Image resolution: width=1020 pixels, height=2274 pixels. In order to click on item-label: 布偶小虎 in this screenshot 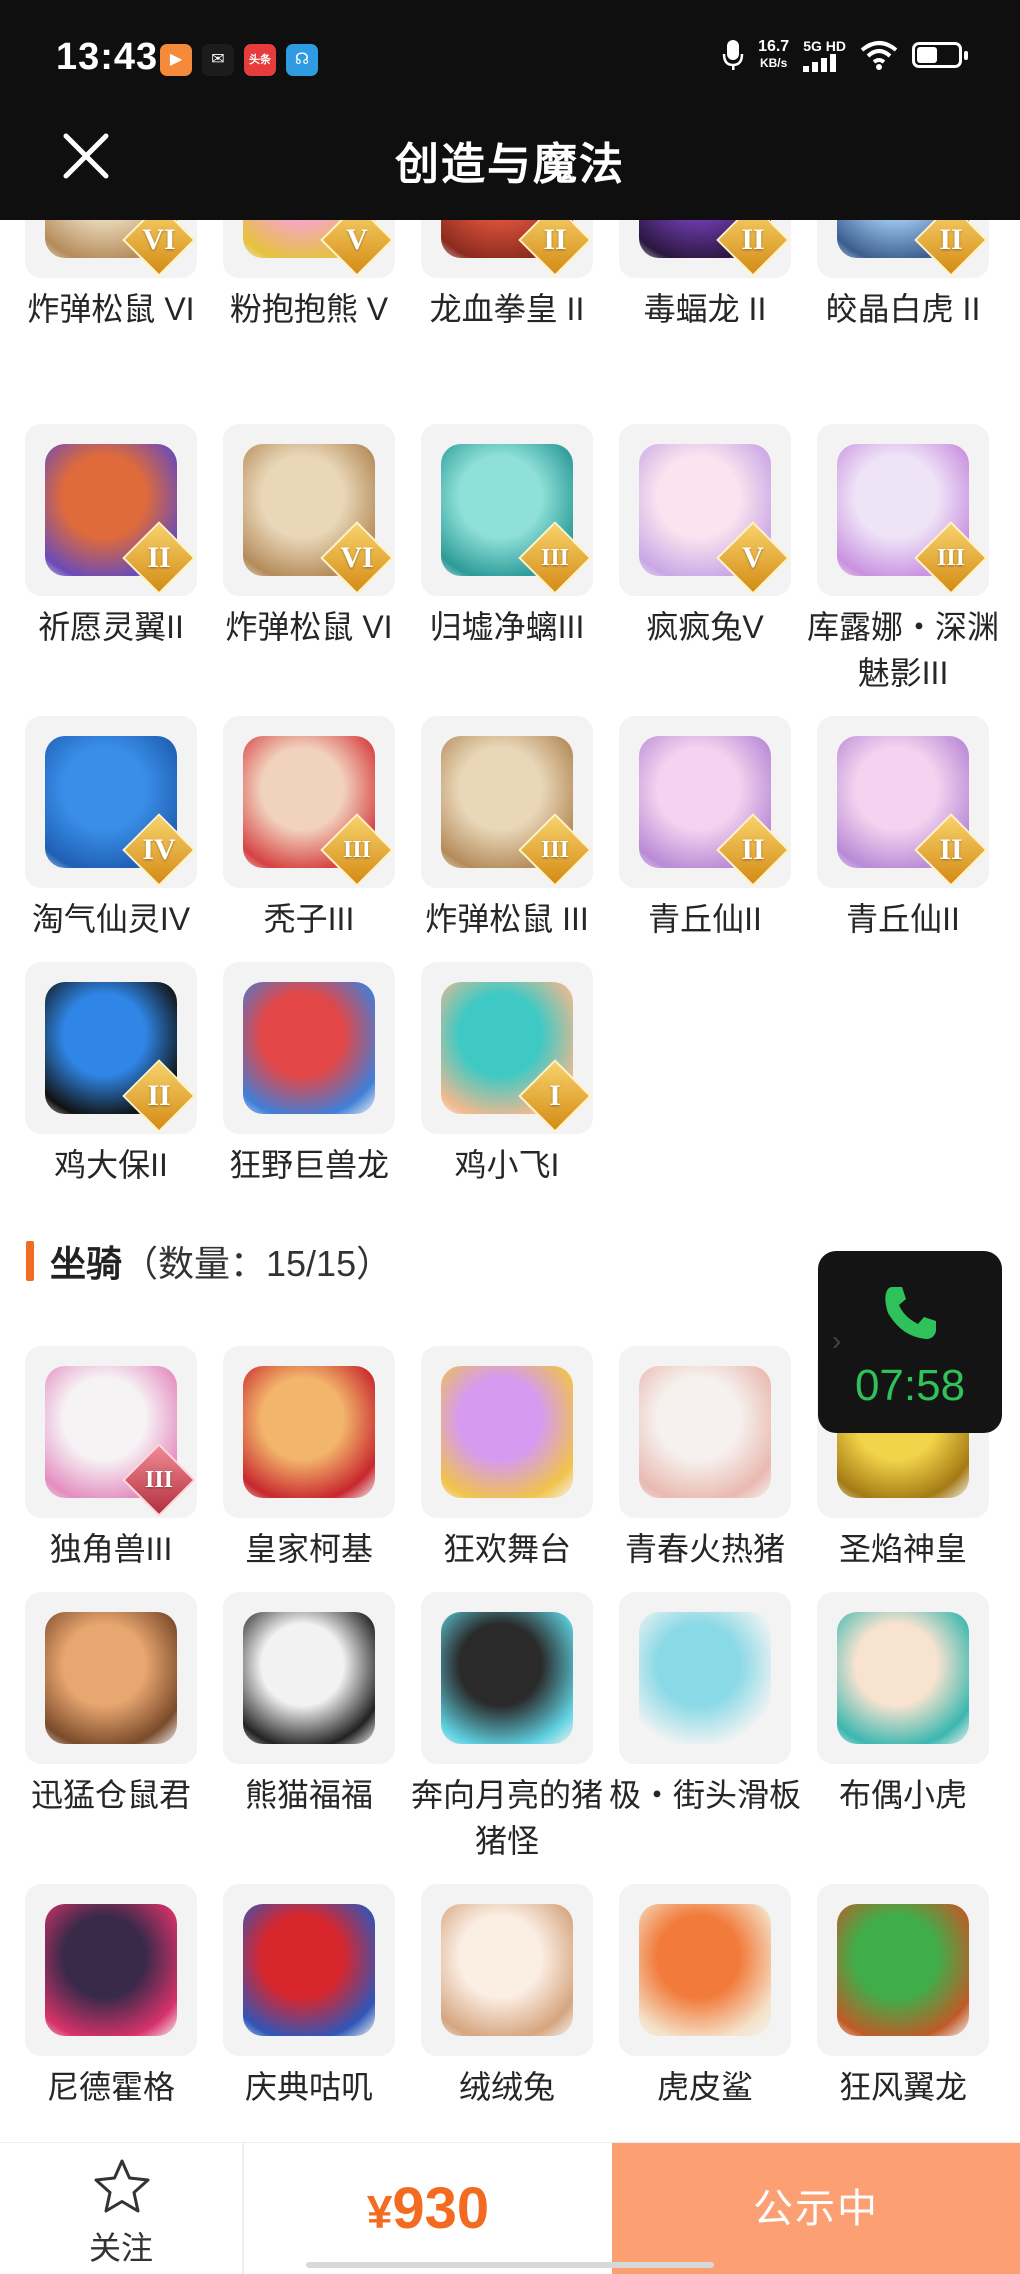, I will do `click(902, 1795)`.